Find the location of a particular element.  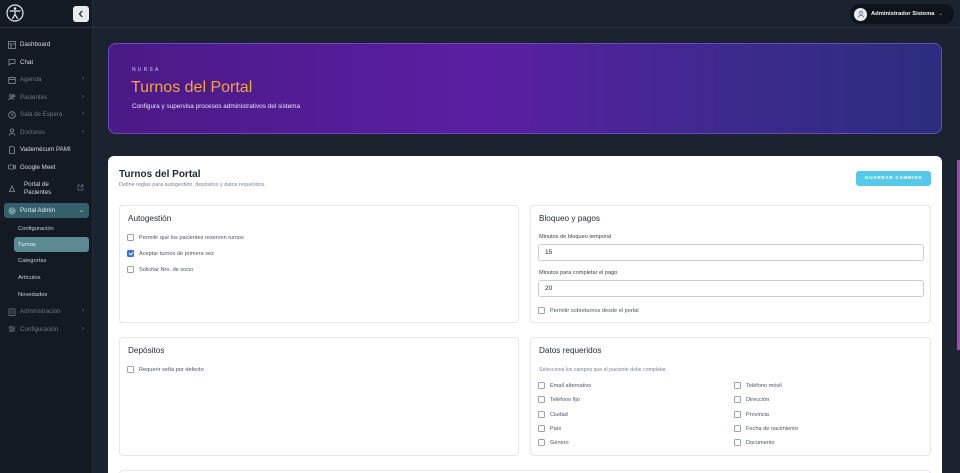

sidebar-item-label: Agenda is located at coordinates (31, 80).